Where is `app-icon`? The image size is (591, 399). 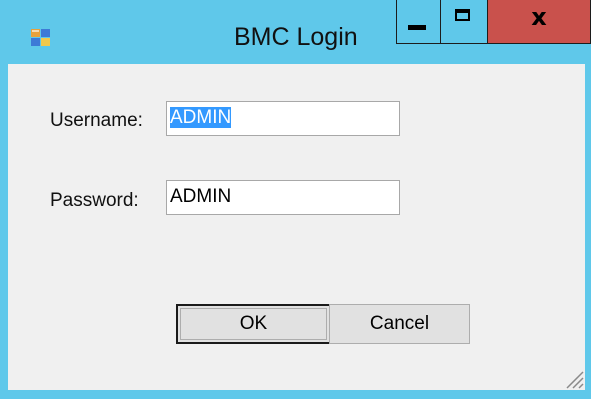
app-icon is located at coordinates (40, 37).